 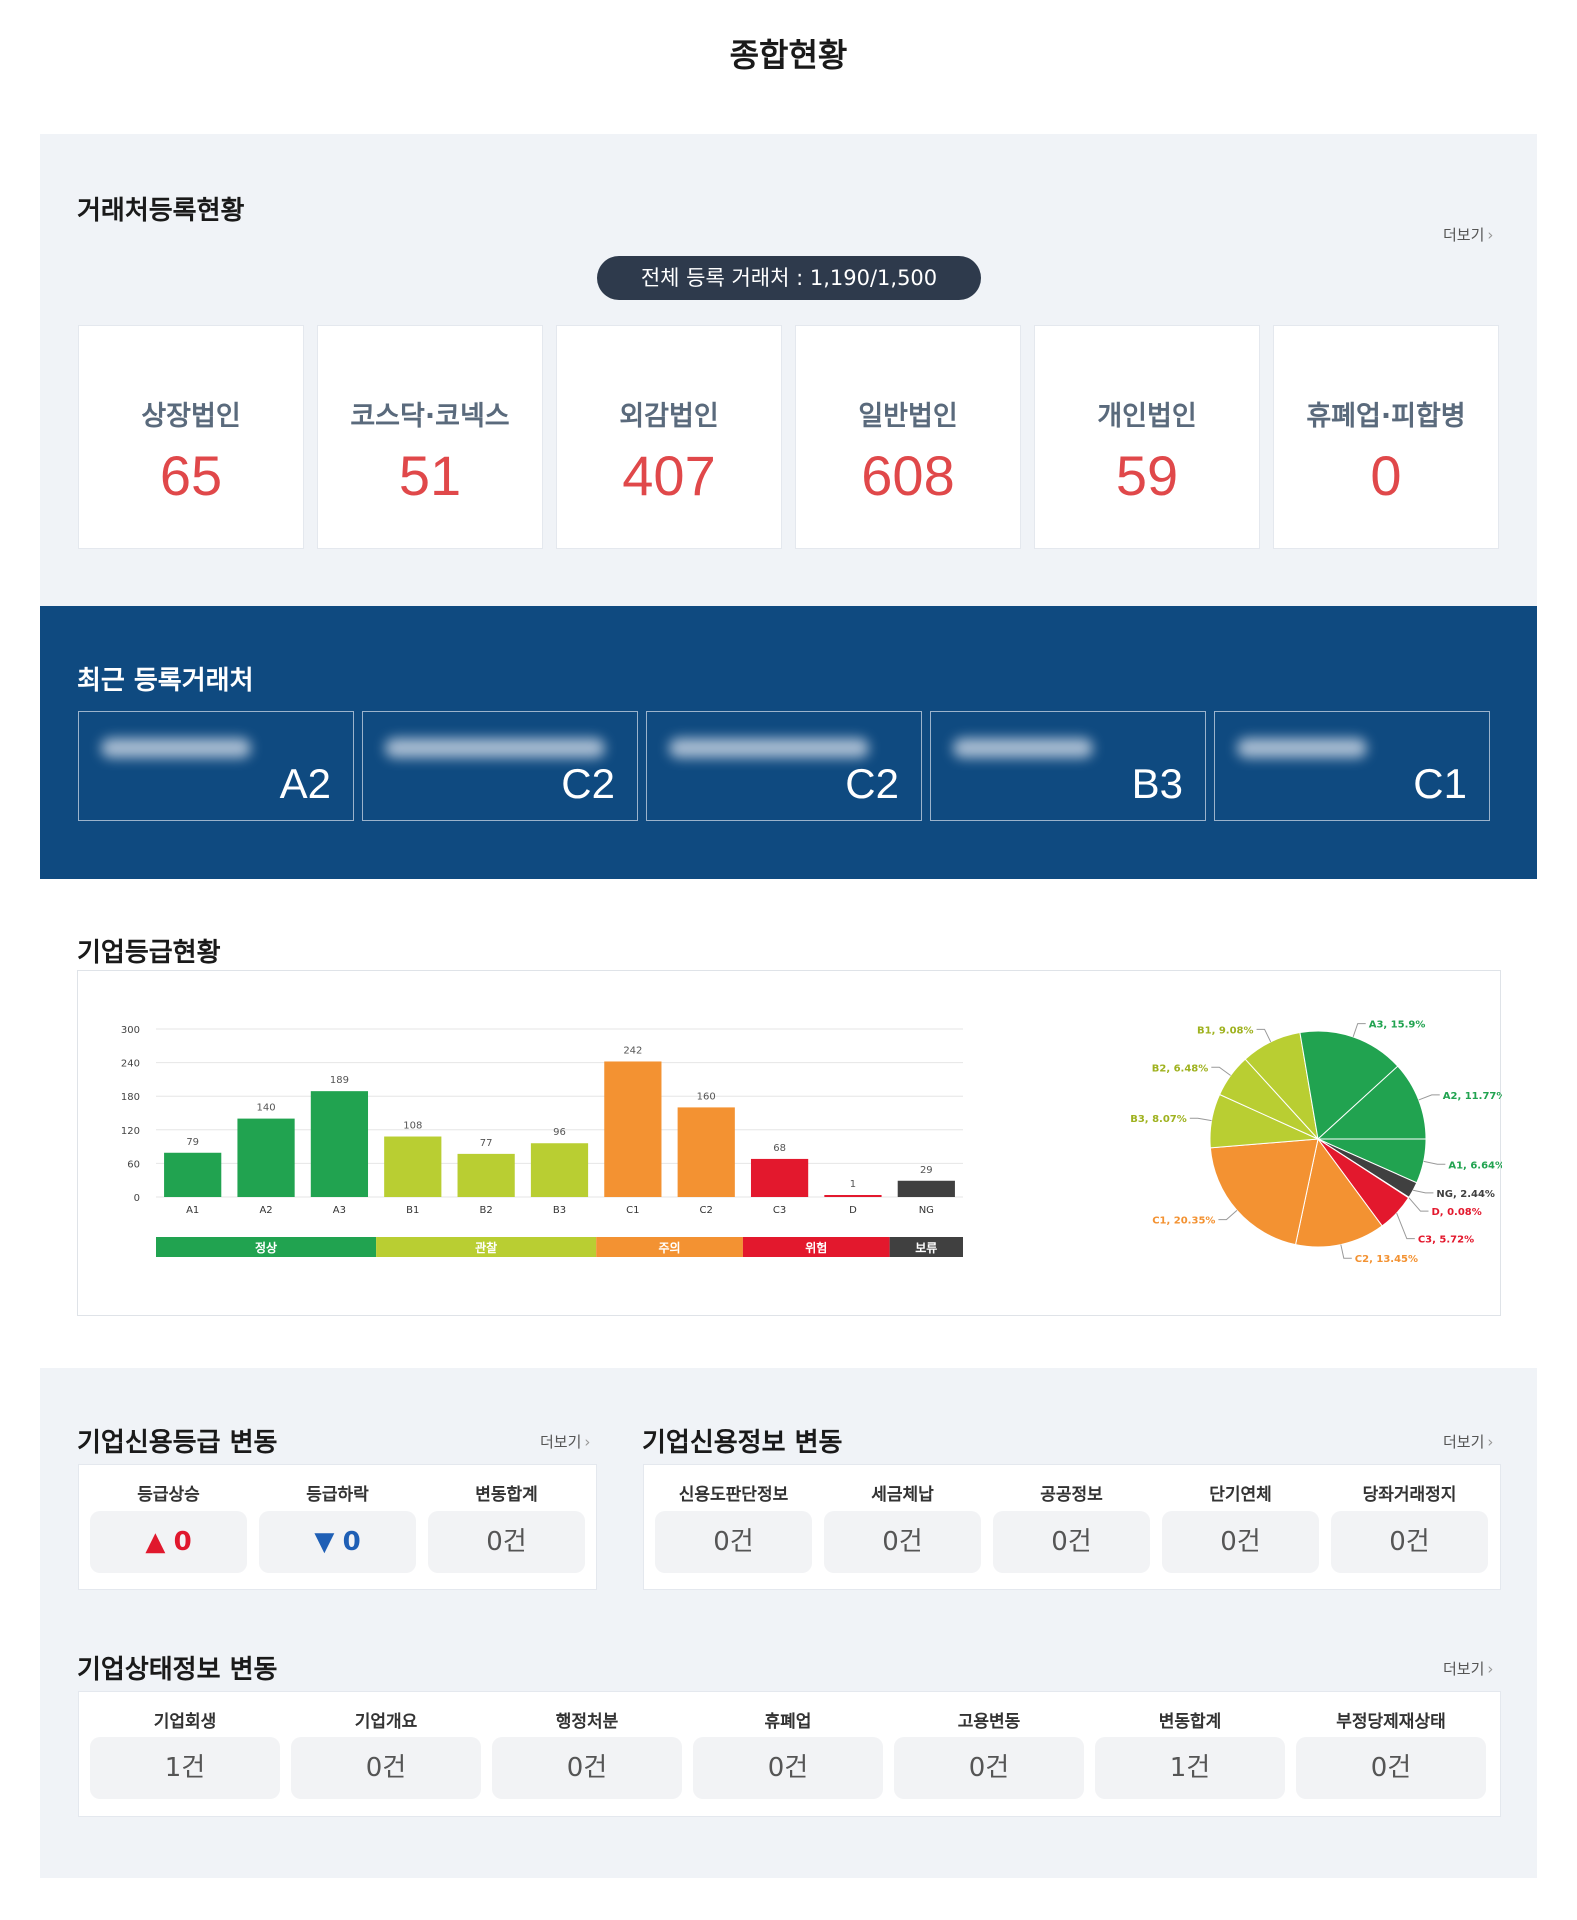 I want to click on bar-b1, so click(x=413, y=1166).